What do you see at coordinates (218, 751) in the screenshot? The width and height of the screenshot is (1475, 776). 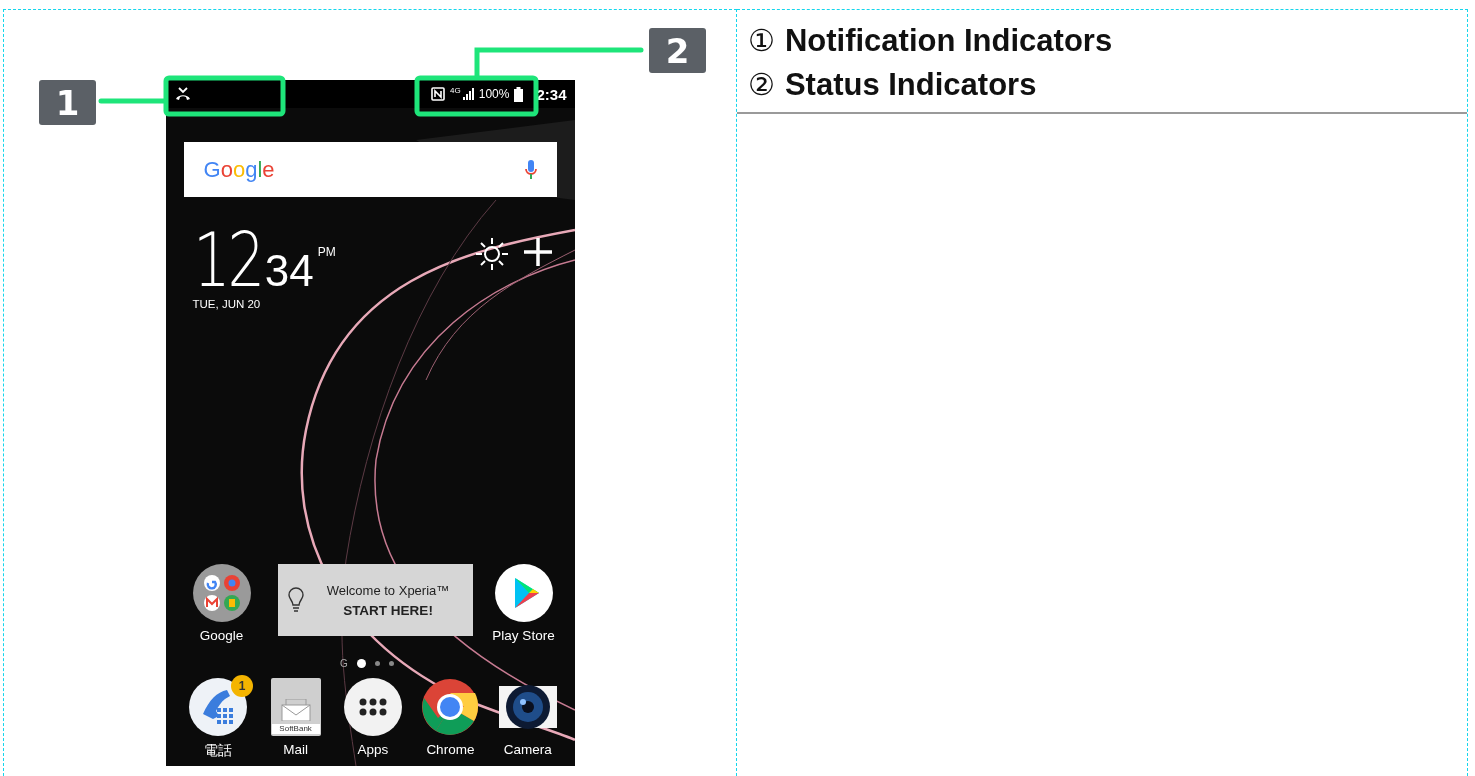 I see `app-label: 電話` at bounding box center [218, 751].